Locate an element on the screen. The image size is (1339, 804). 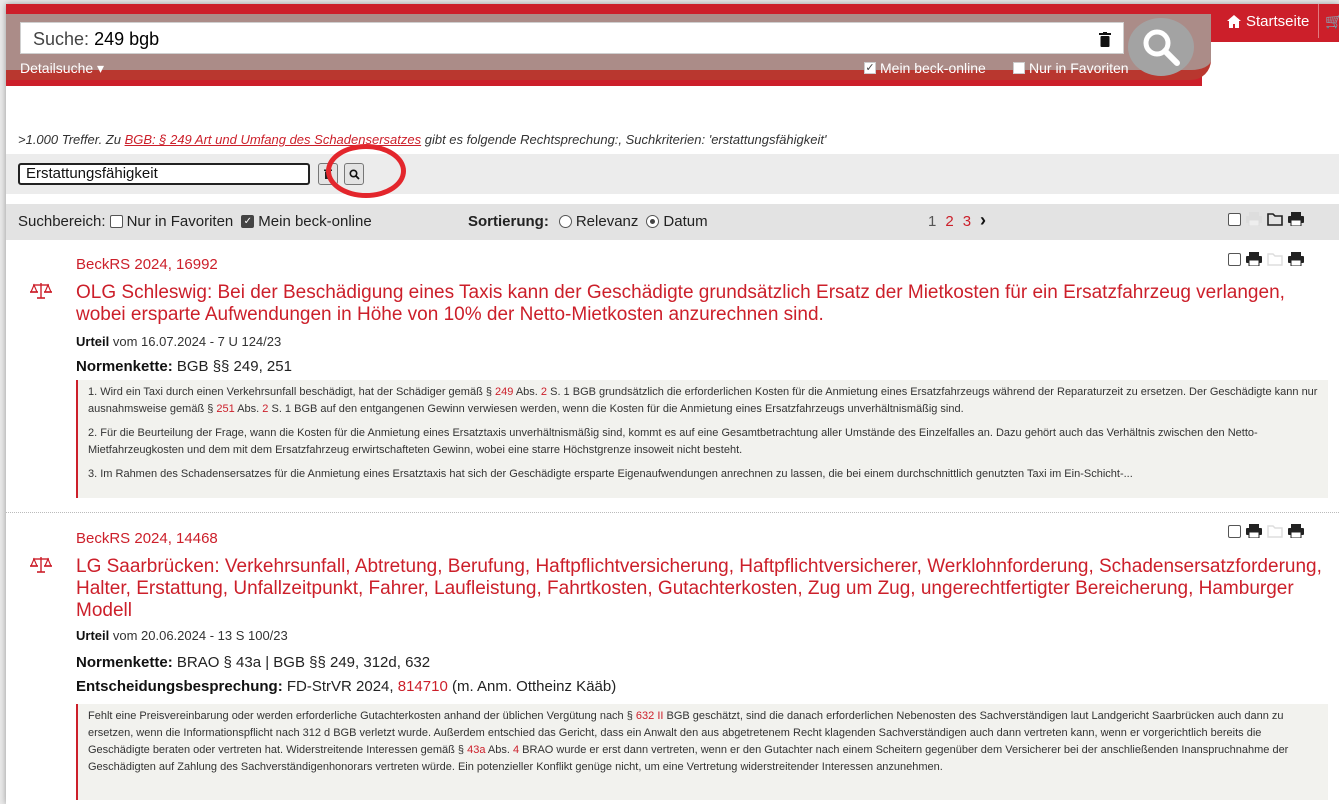
print-icon-disabled is located at coordinates (1254, 219).